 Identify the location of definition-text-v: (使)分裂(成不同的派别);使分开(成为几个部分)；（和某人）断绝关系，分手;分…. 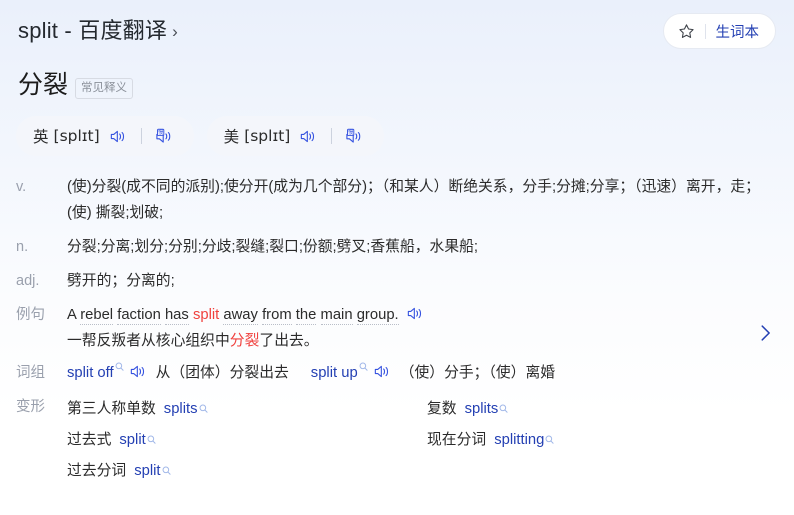
(413, 200).